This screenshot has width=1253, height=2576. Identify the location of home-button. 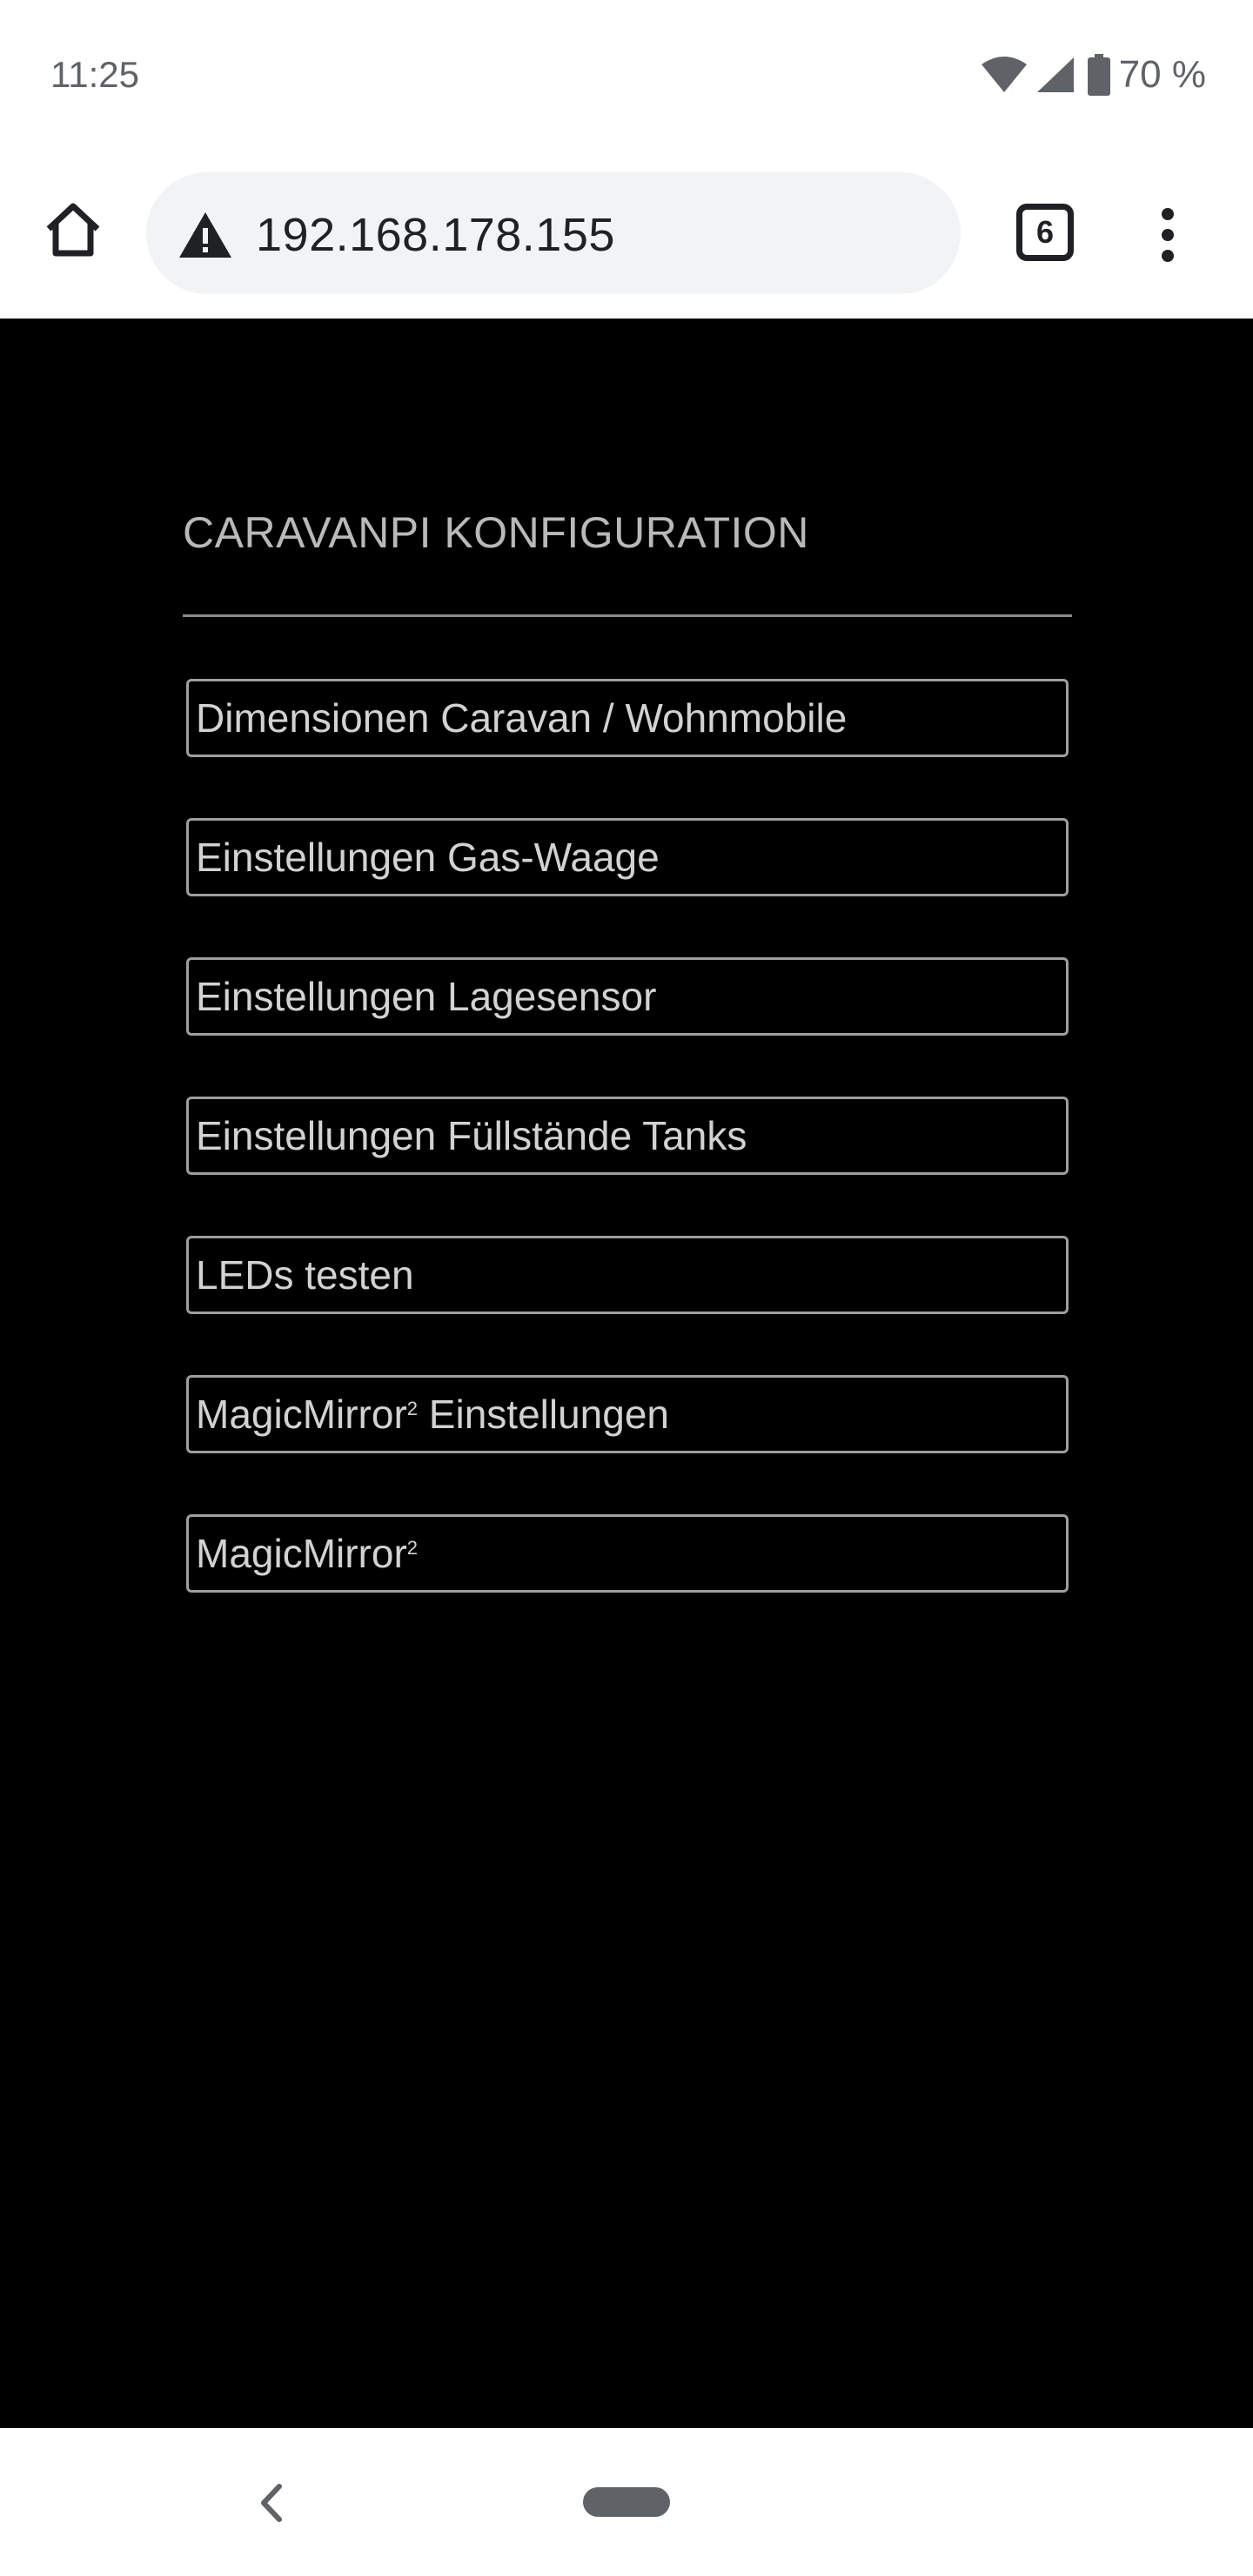
(73, 231).